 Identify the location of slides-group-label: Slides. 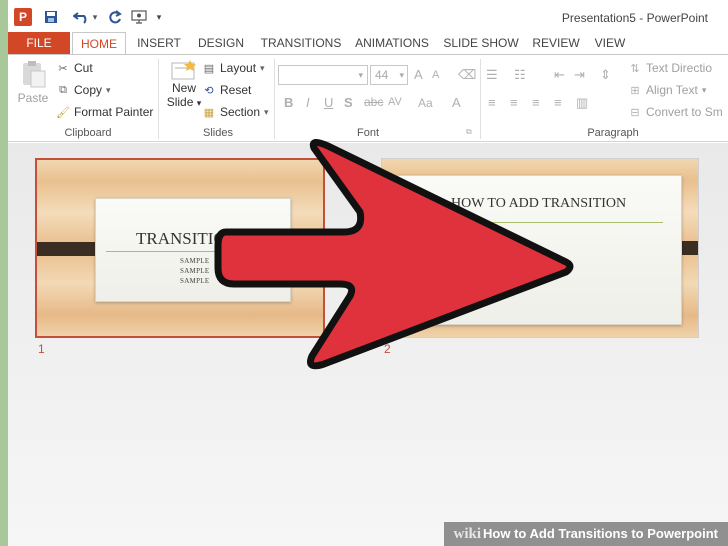
(218, 133).